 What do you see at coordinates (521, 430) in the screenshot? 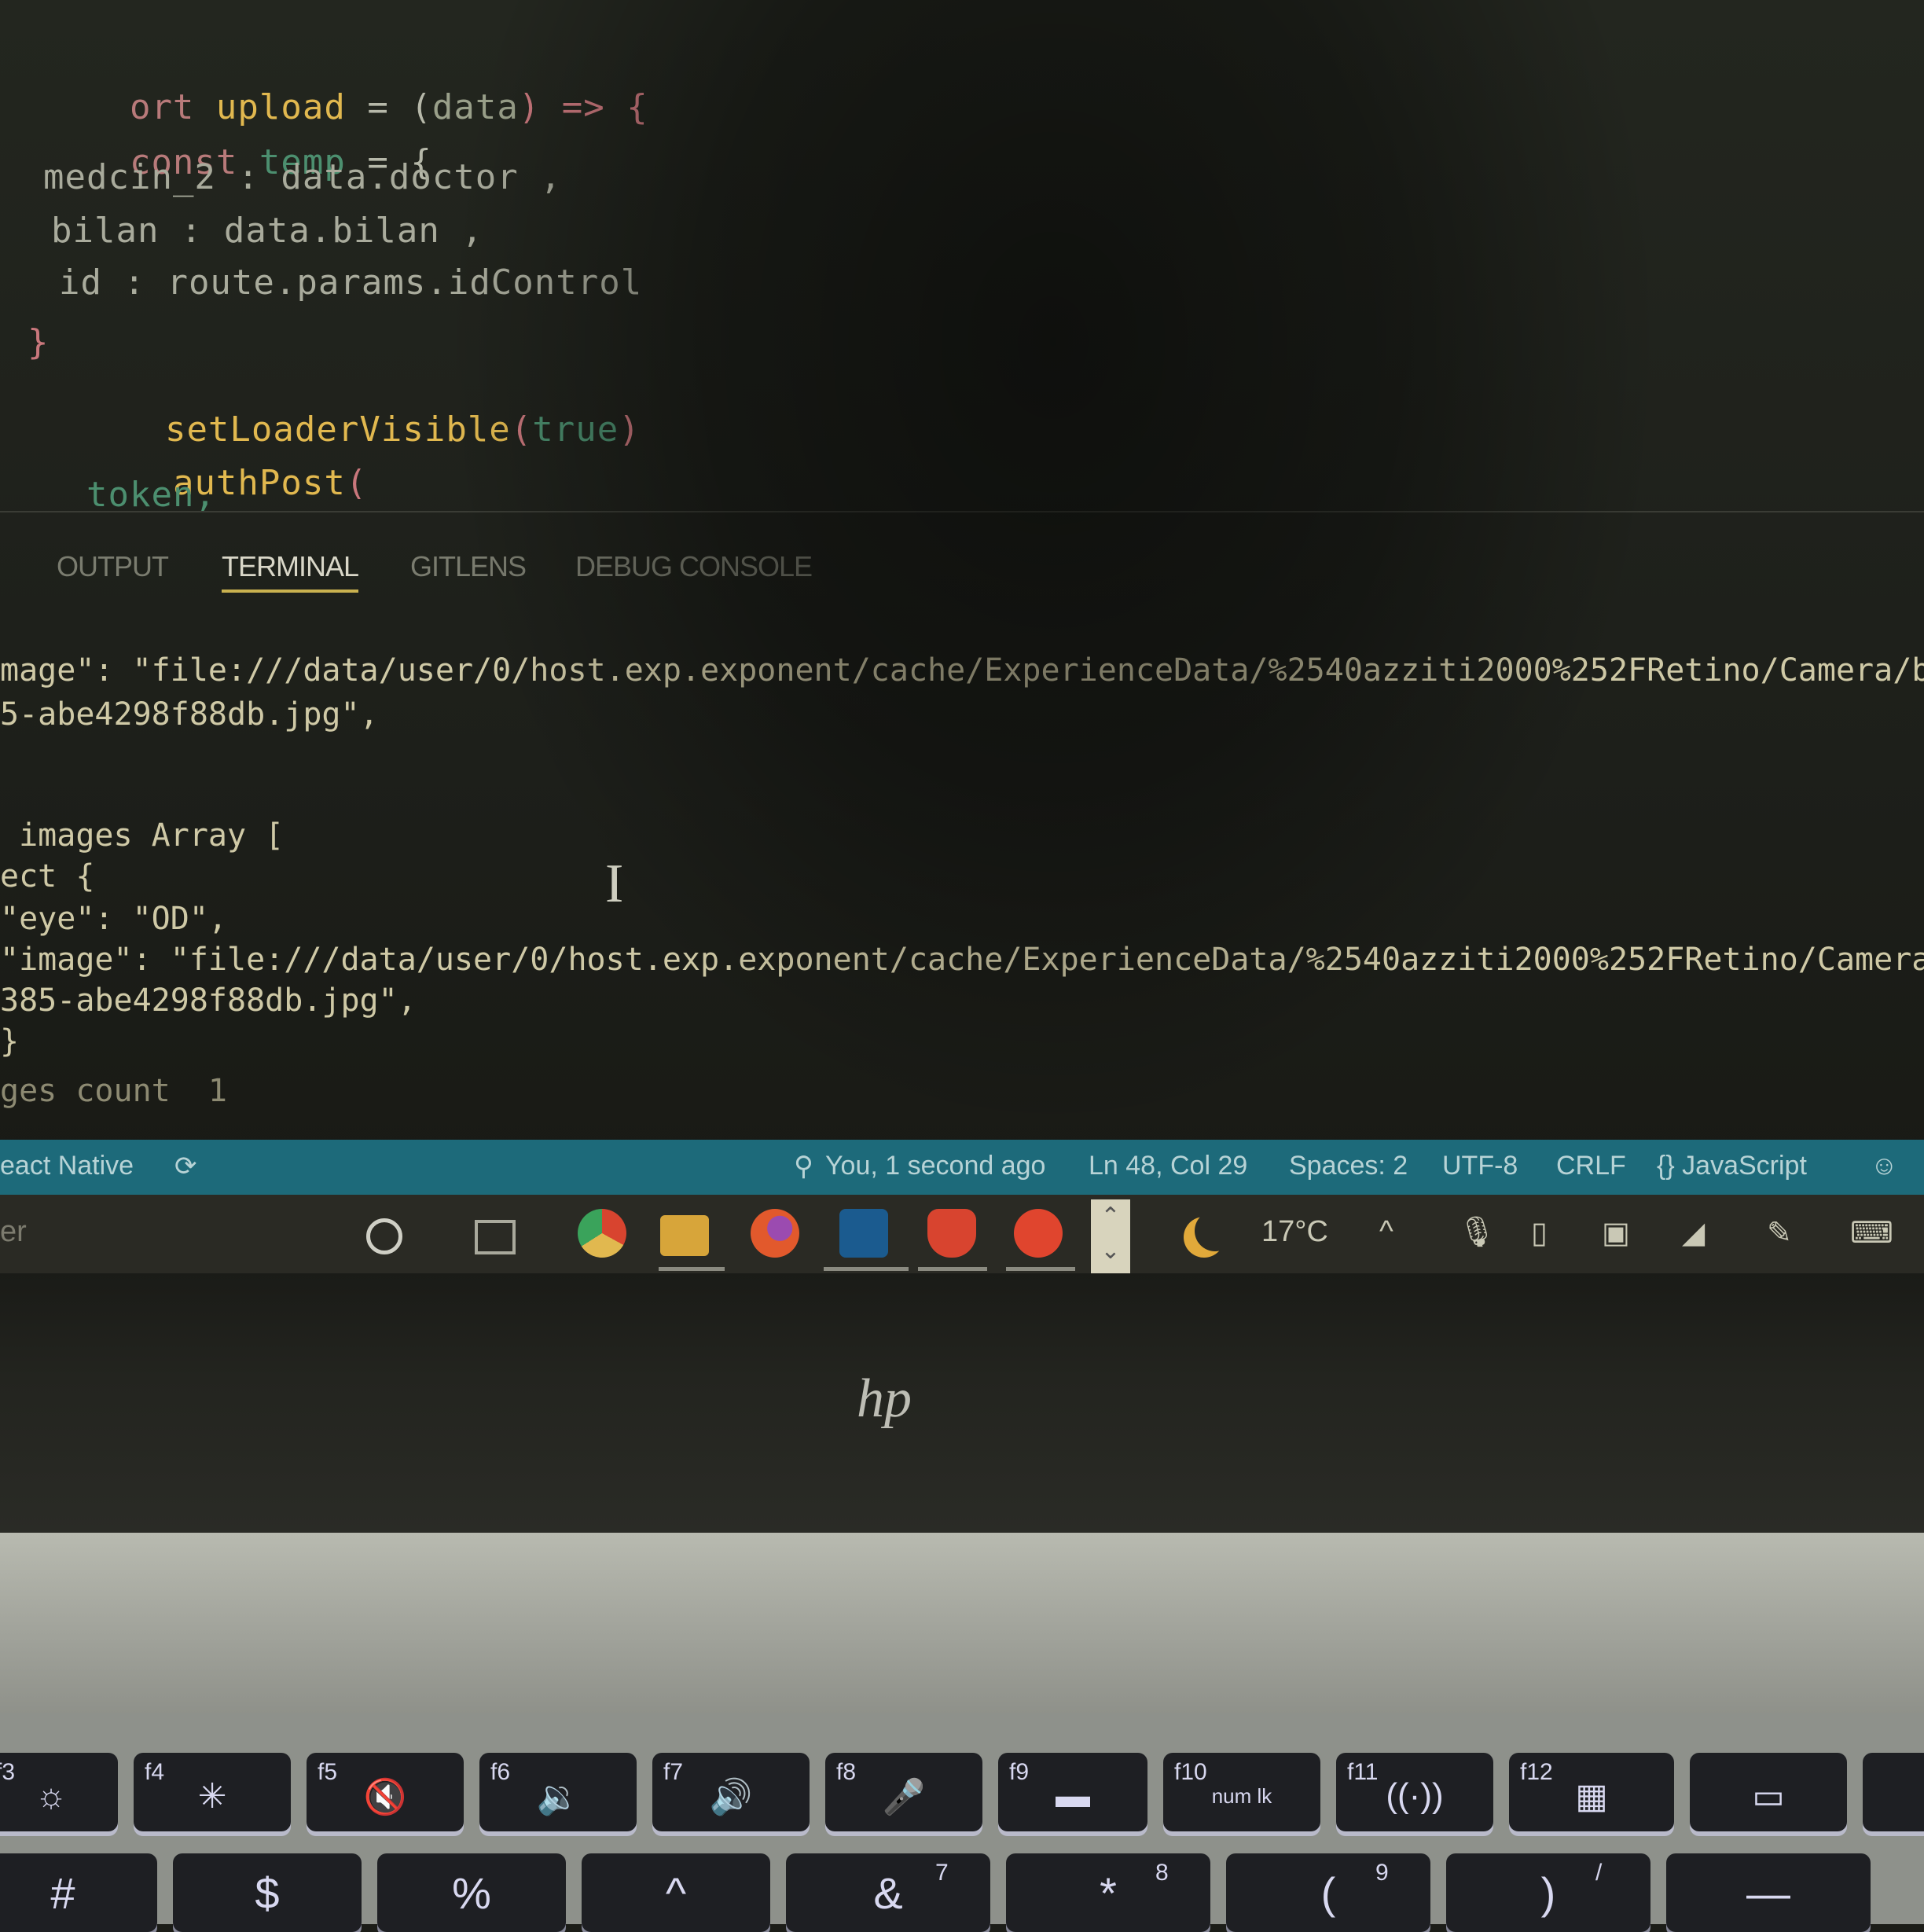
I see `code-token: (` at bounding box center [521, 430].